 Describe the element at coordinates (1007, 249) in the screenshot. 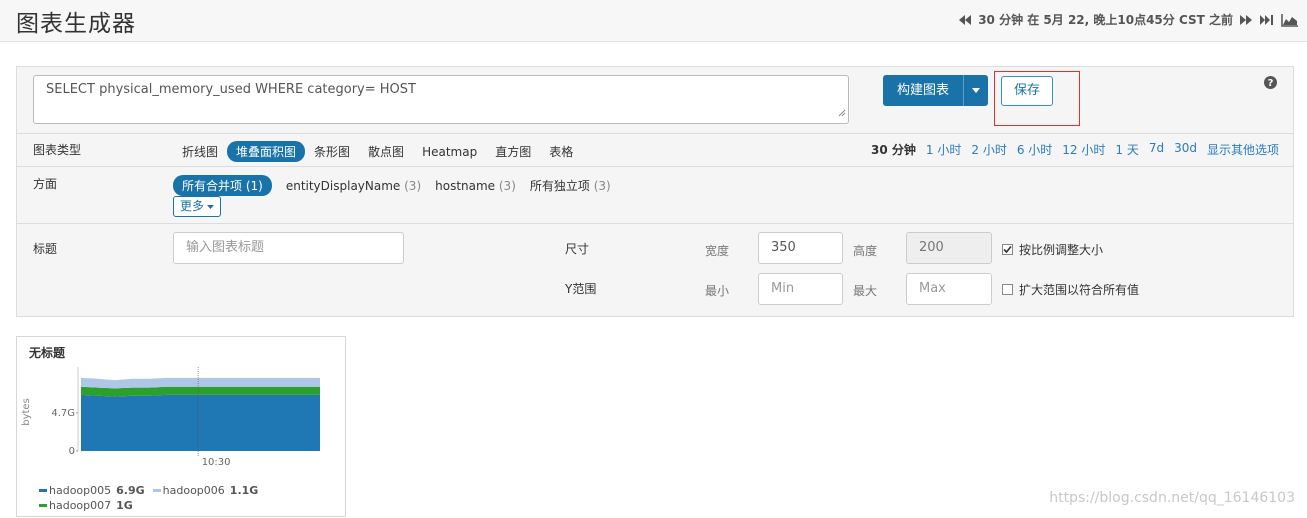

I see `checkbox-checked-icon` at that location.